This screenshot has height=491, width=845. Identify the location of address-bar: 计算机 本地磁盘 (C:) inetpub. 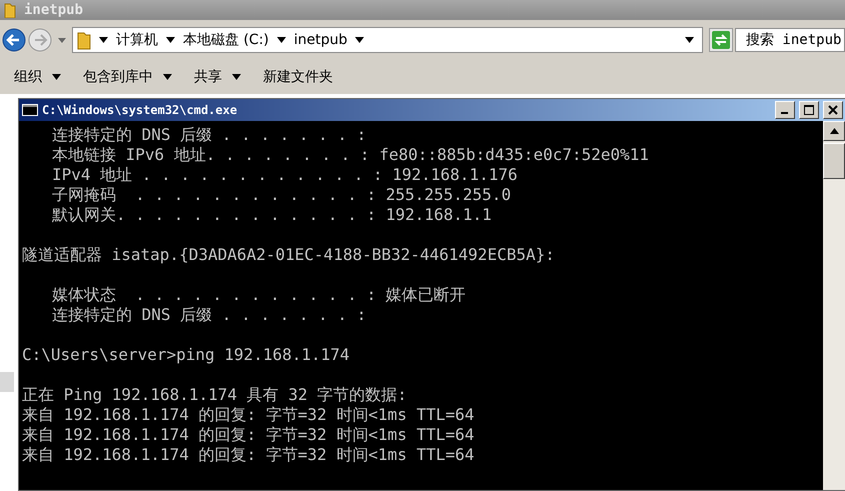
(387, 40).